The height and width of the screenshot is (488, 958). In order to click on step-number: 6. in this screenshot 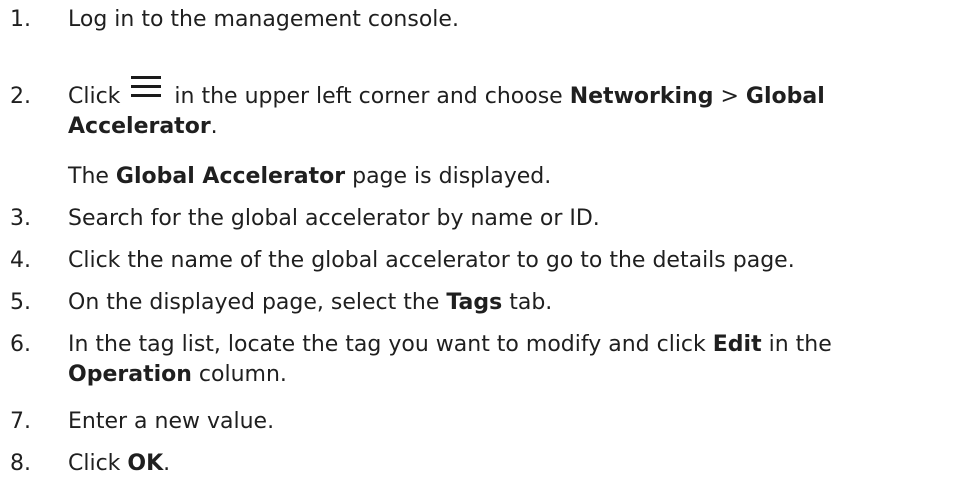, I will do `click(20, 344)`.